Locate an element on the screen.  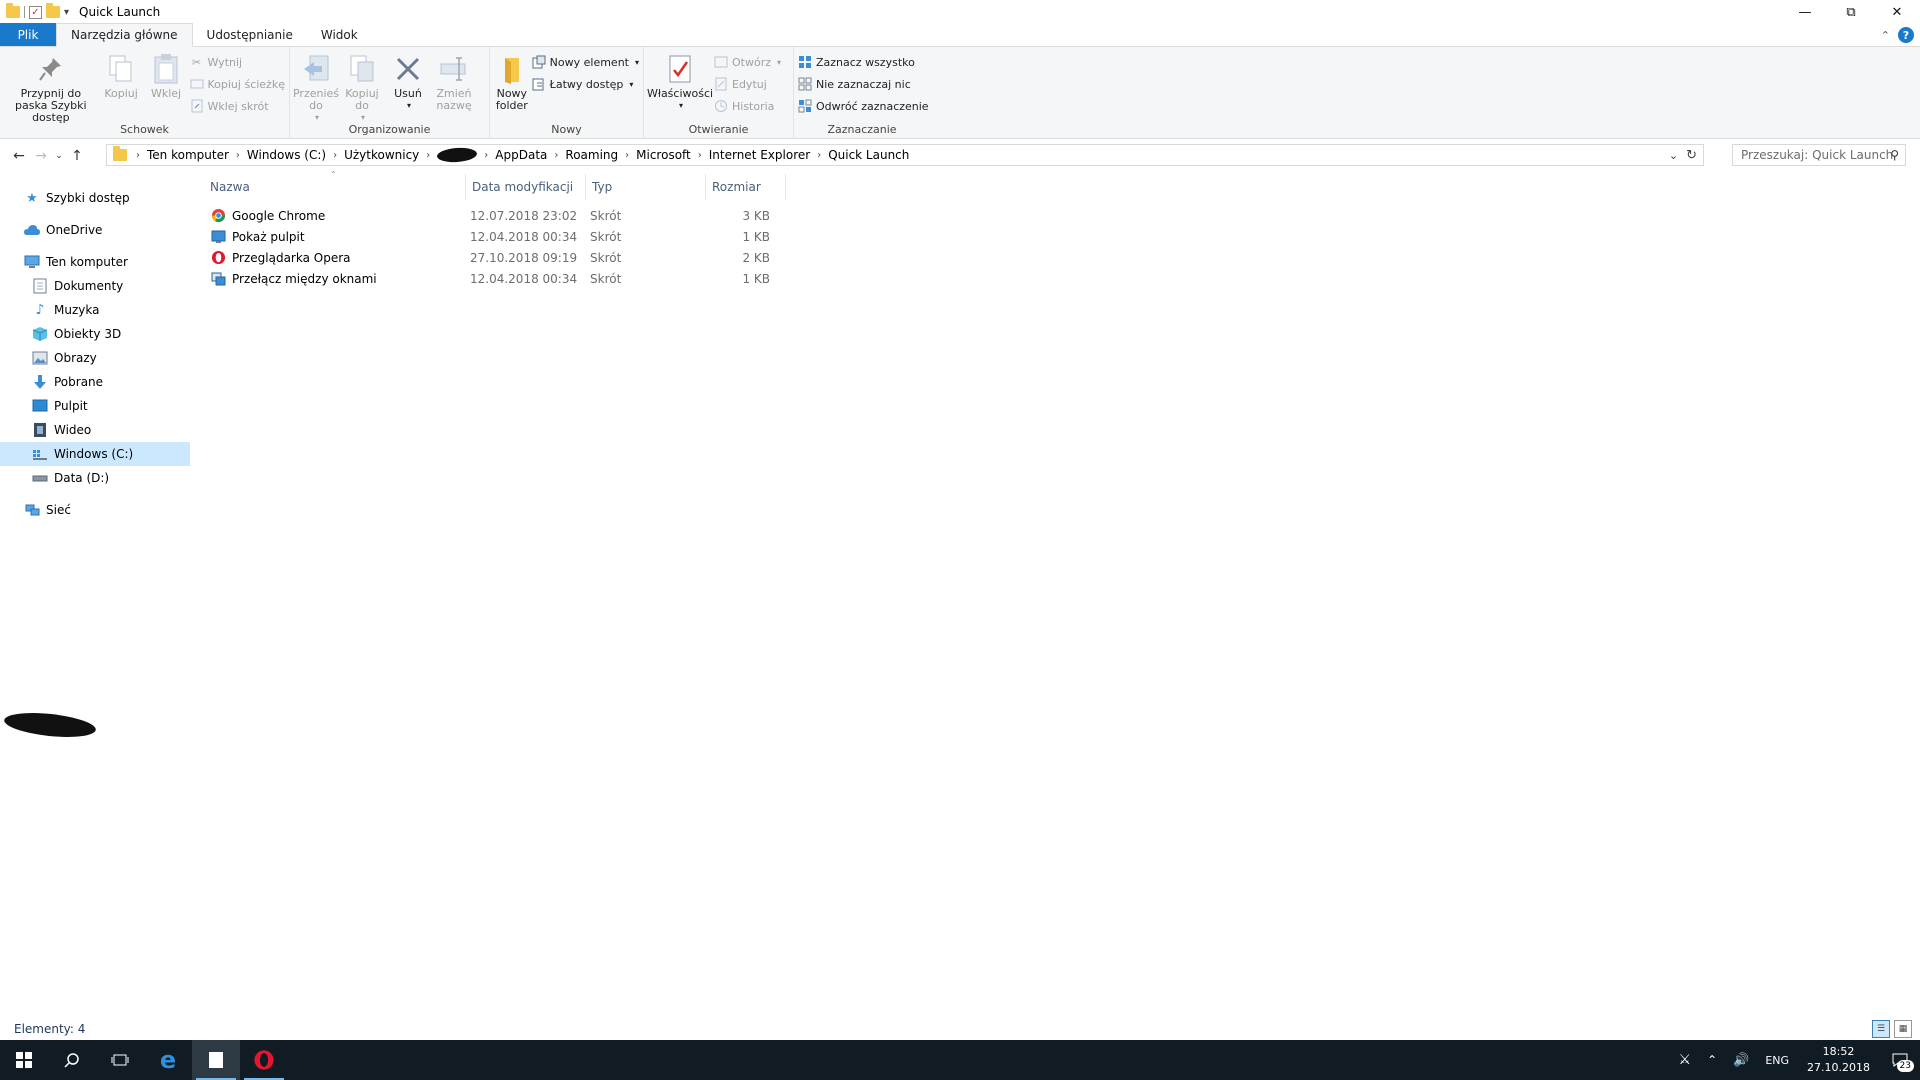
file-type: Skrót is located at coordinates (606, 236).